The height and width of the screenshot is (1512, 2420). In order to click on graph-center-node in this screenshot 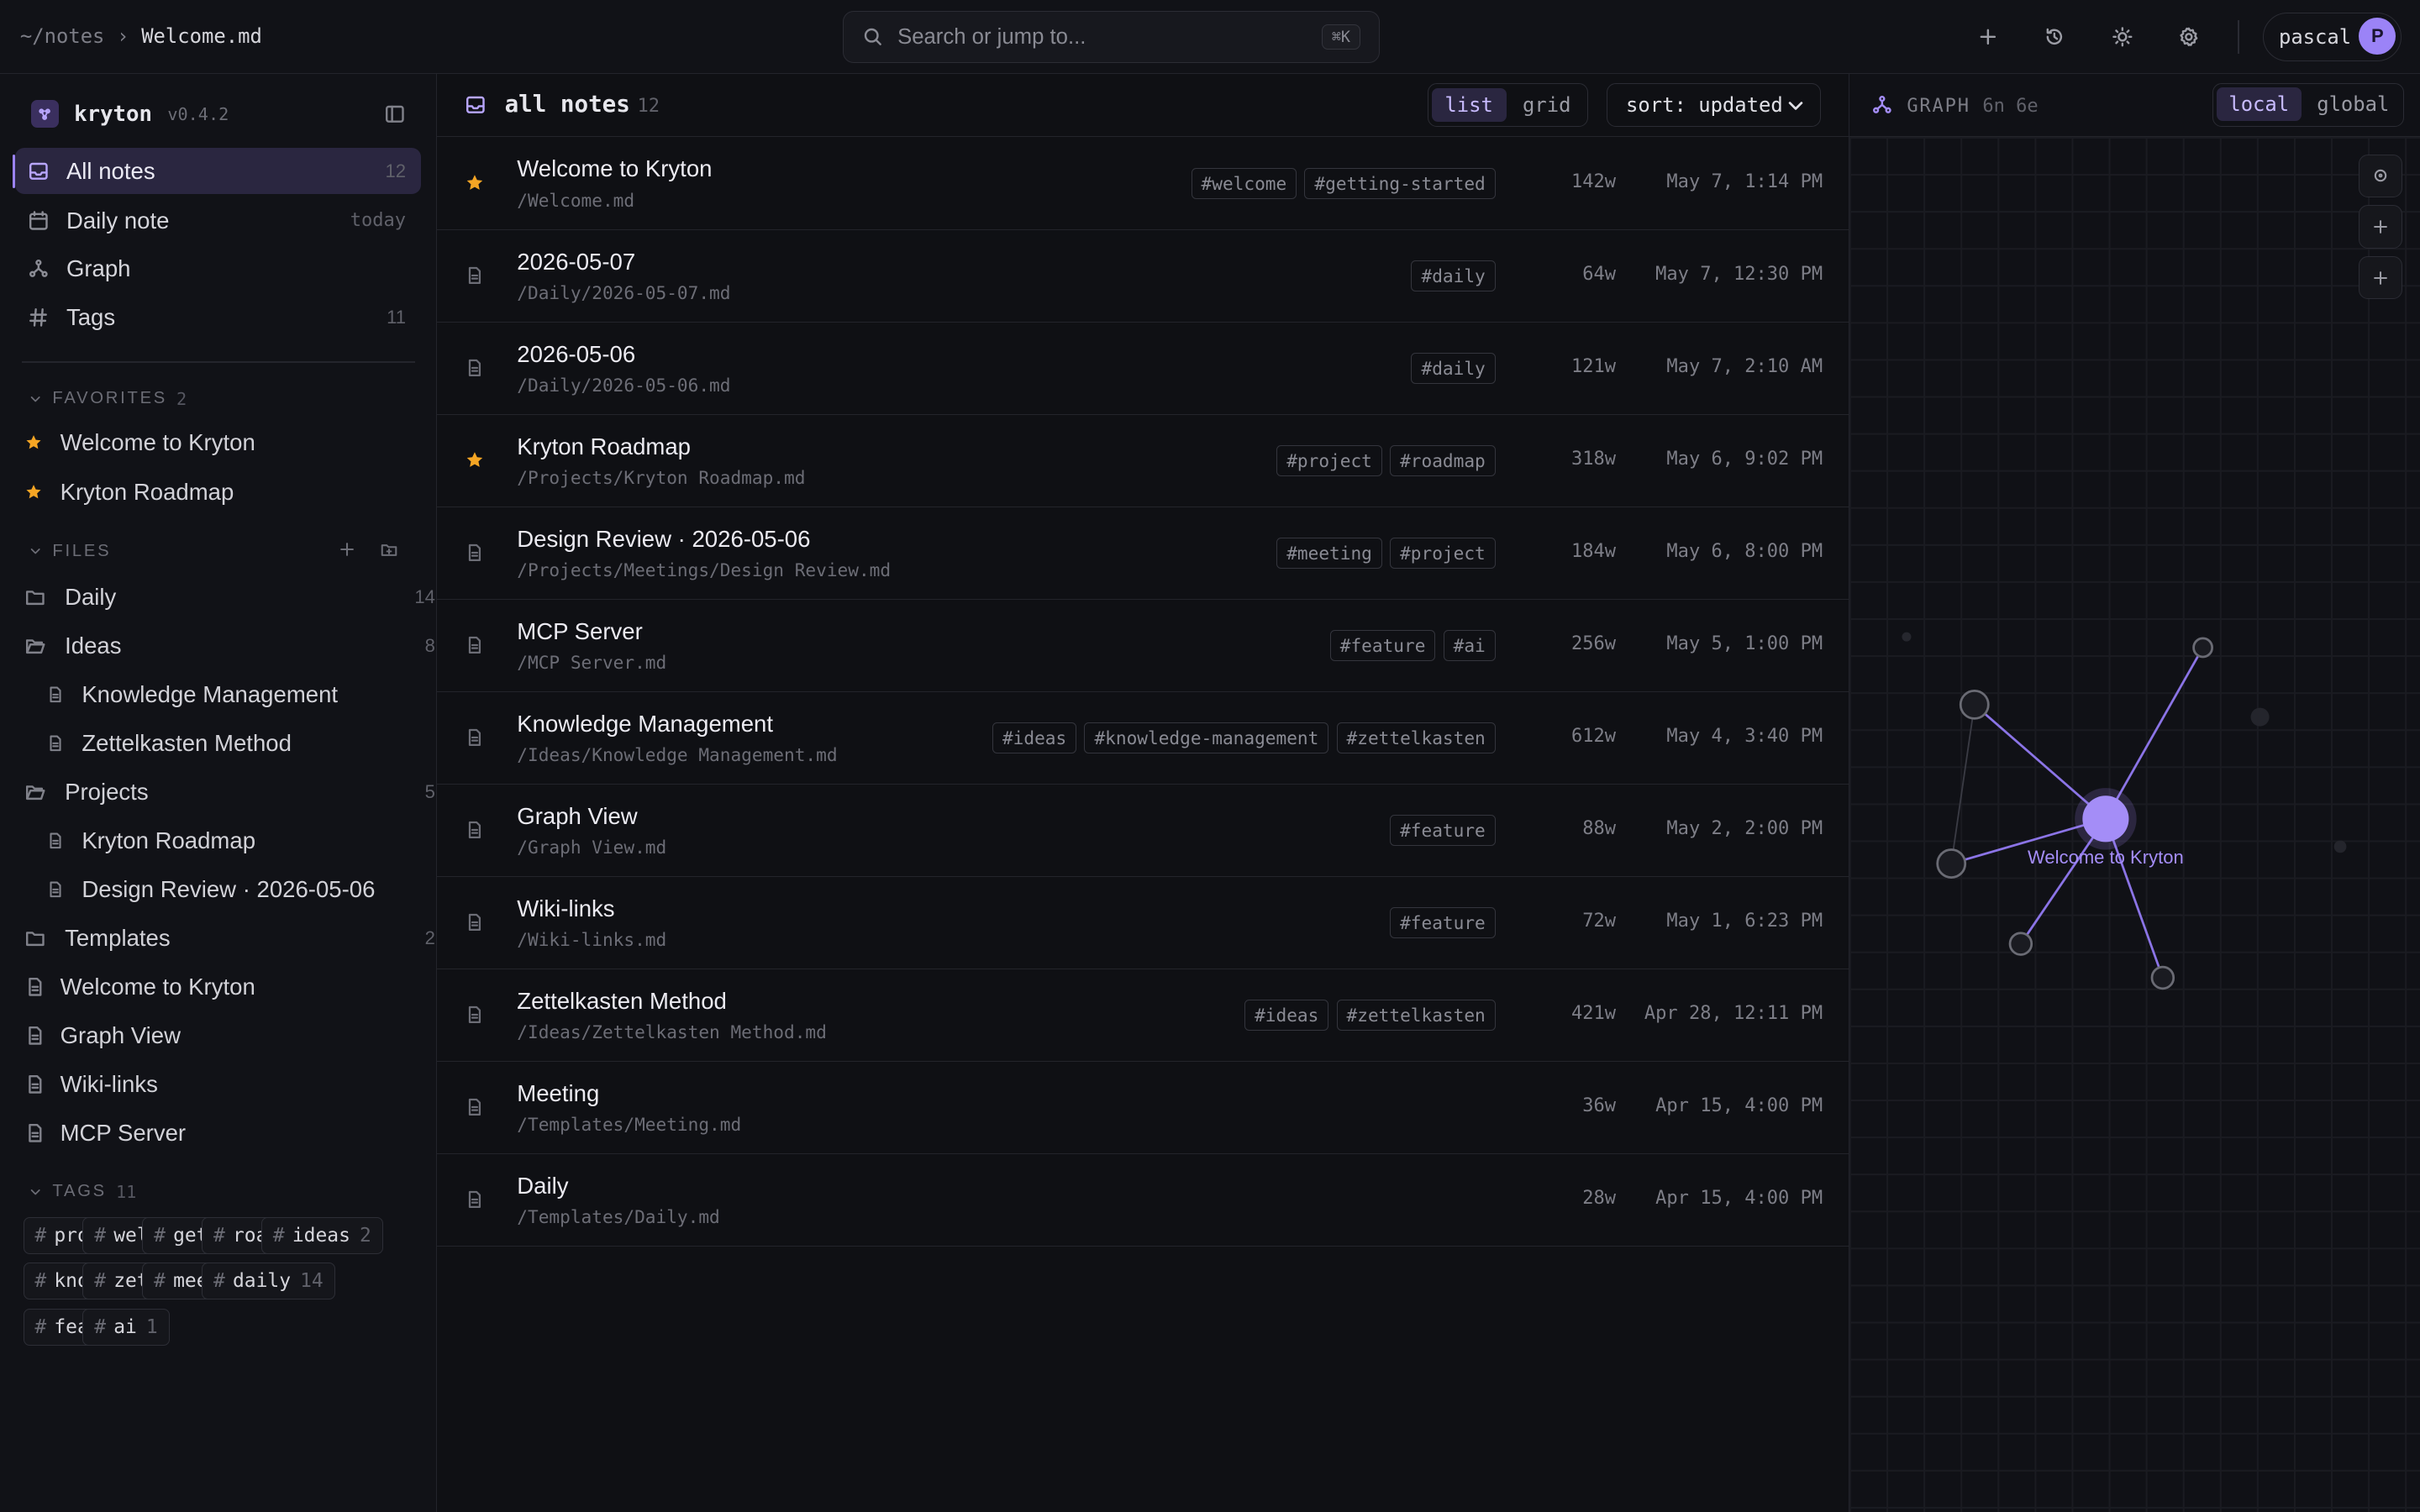, I will do `click(2105, 819)`.